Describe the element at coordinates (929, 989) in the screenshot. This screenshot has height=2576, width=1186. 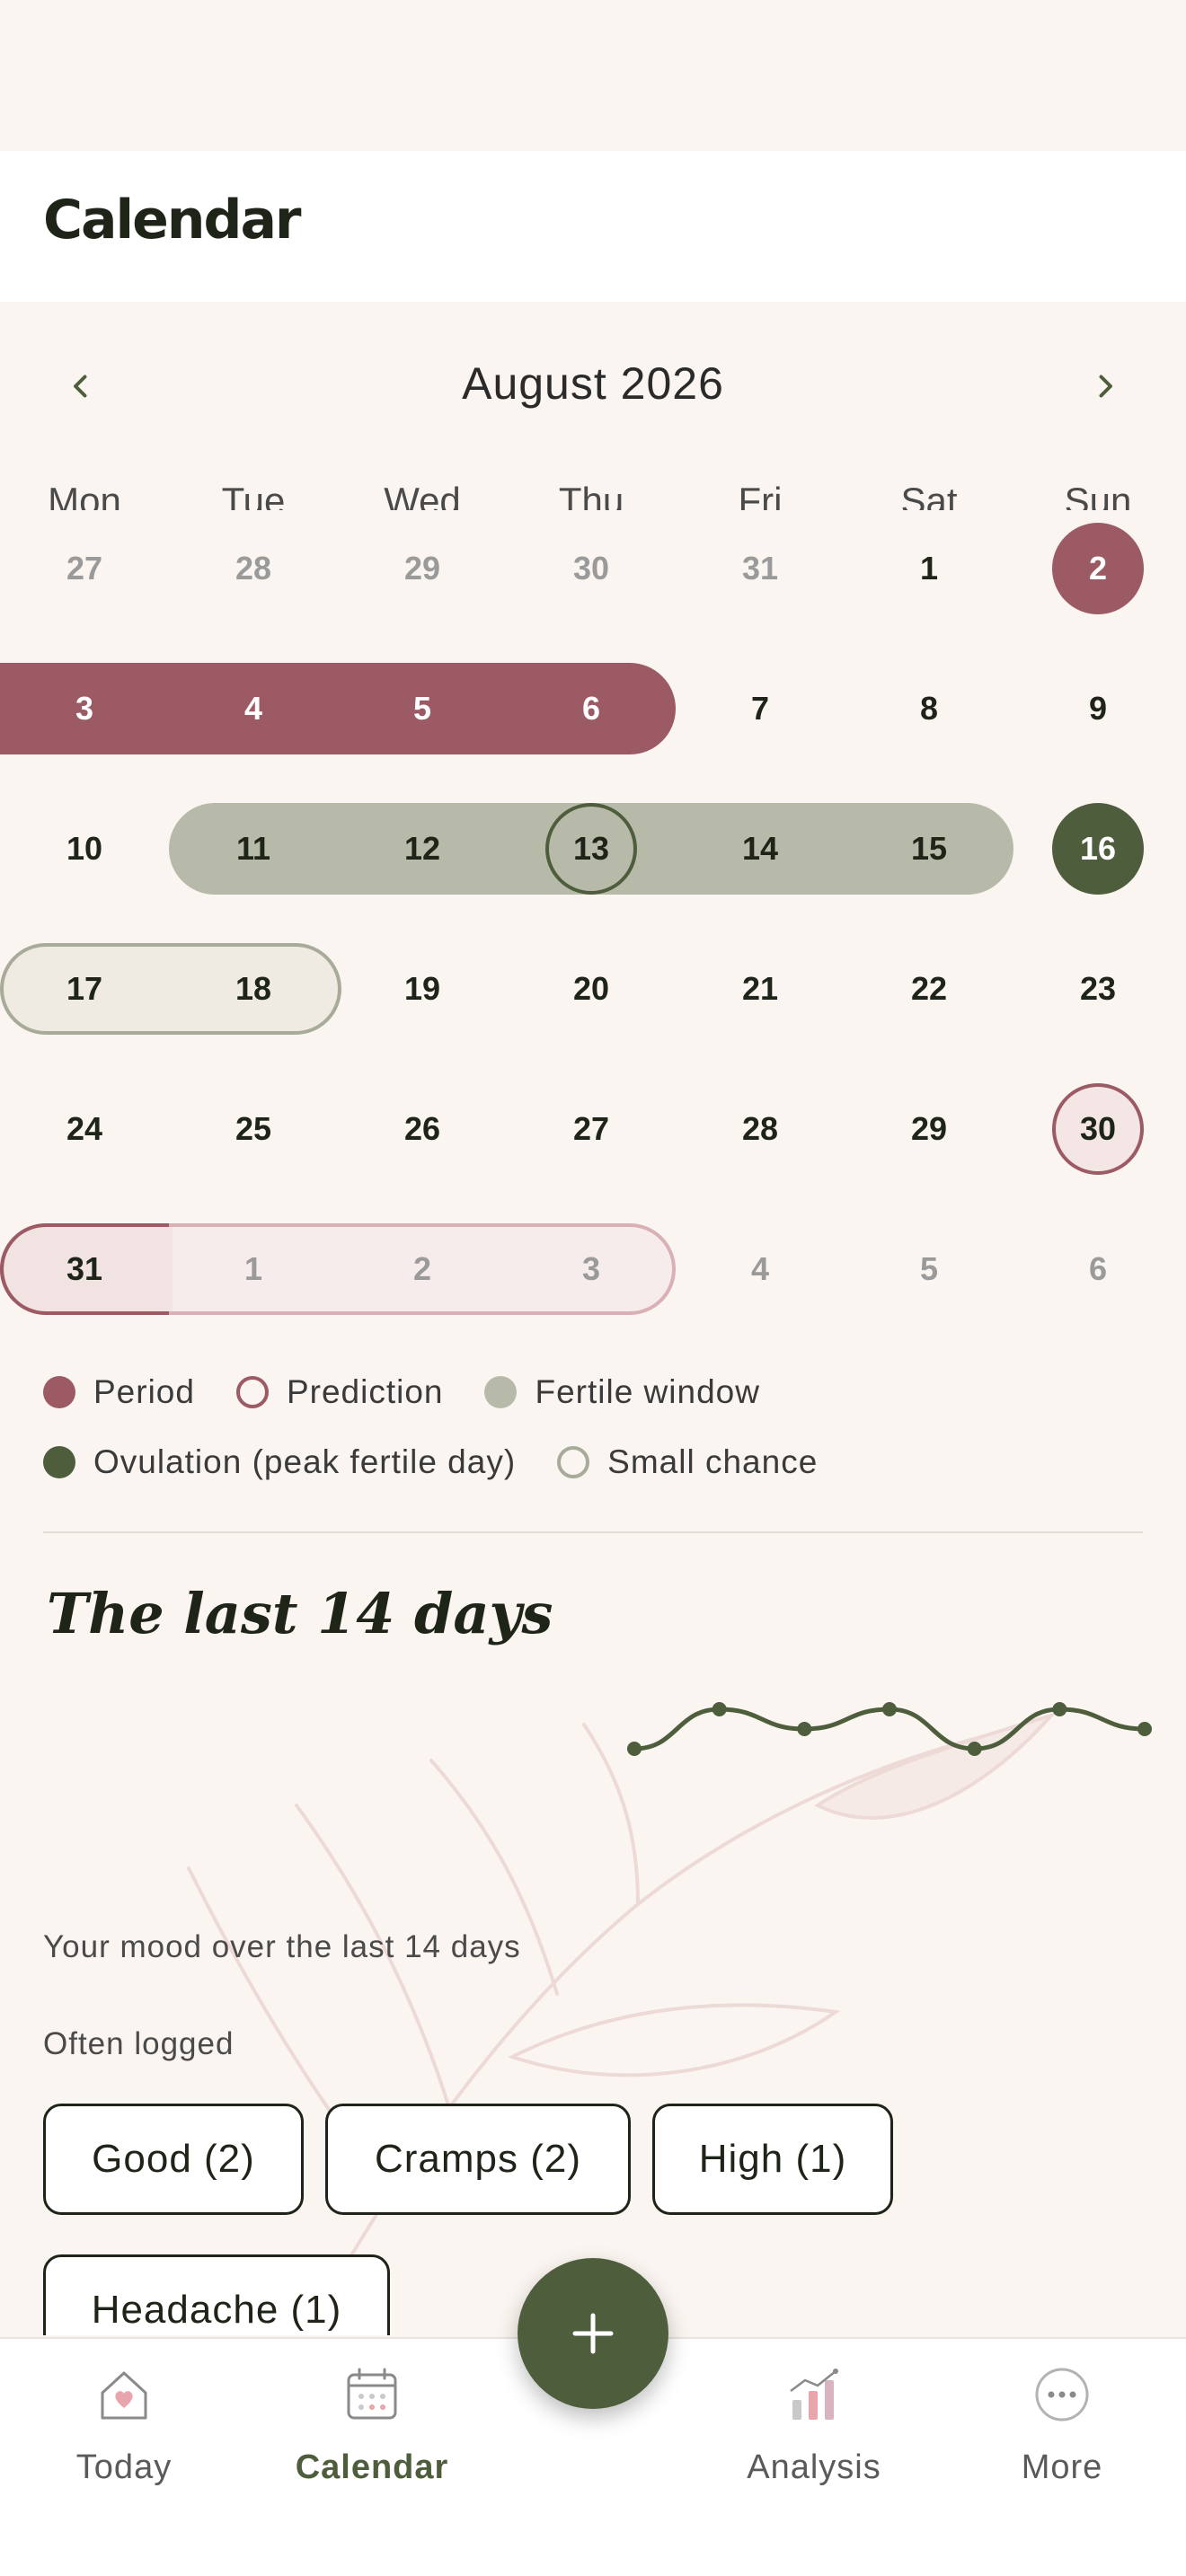
I see `calendar-day: 22` at that location.